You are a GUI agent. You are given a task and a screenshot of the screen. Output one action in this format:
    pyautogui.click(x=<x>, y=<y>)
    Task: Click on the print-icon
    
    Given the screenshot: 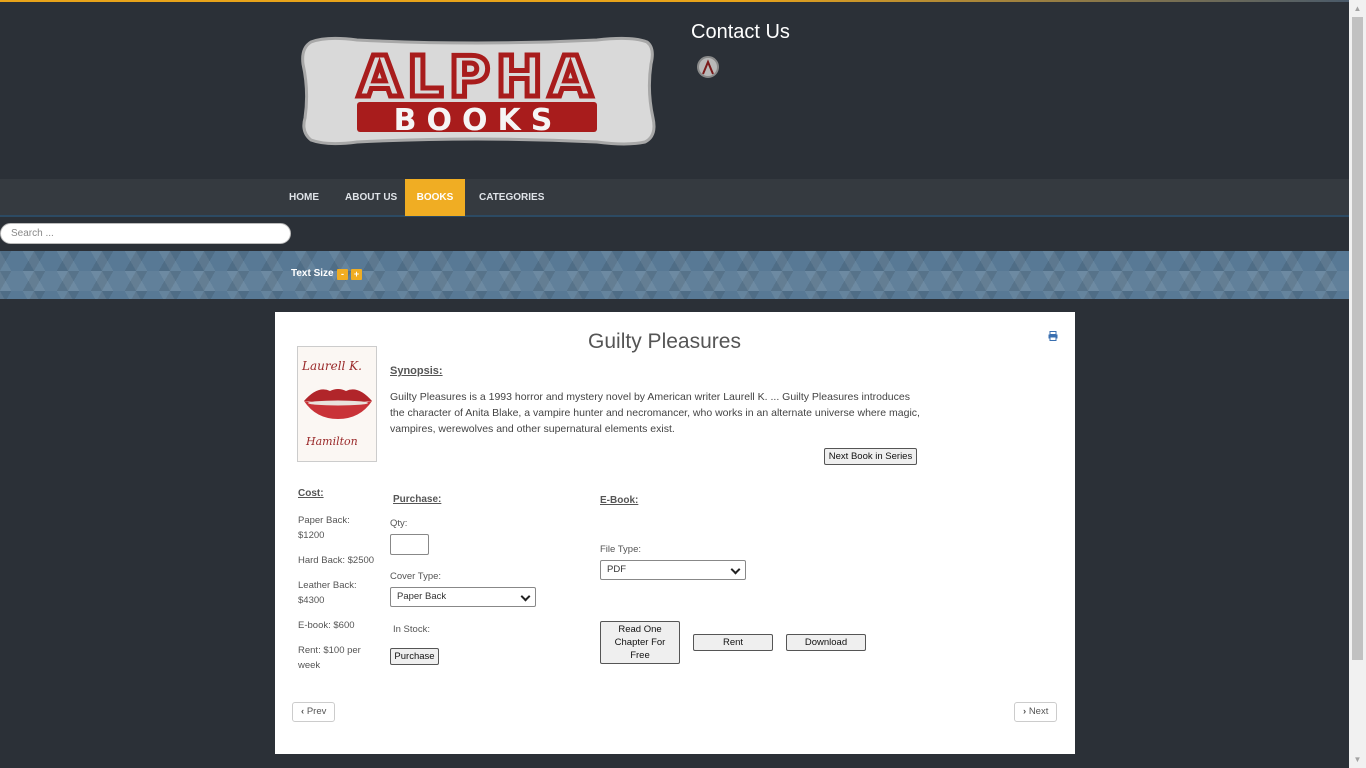 What is the action you would take?
    pyautogui.click(x=1053, y=336)
    